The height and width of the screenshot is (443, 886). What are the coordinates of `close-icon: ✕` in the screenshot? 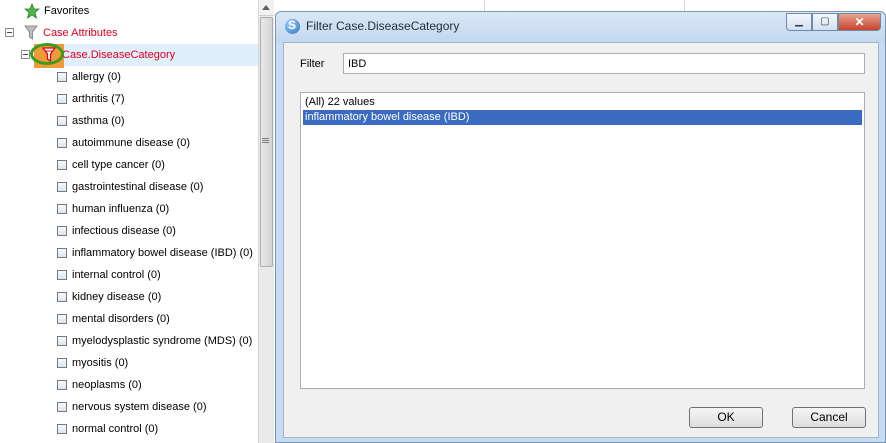 It's located at (859, 22).